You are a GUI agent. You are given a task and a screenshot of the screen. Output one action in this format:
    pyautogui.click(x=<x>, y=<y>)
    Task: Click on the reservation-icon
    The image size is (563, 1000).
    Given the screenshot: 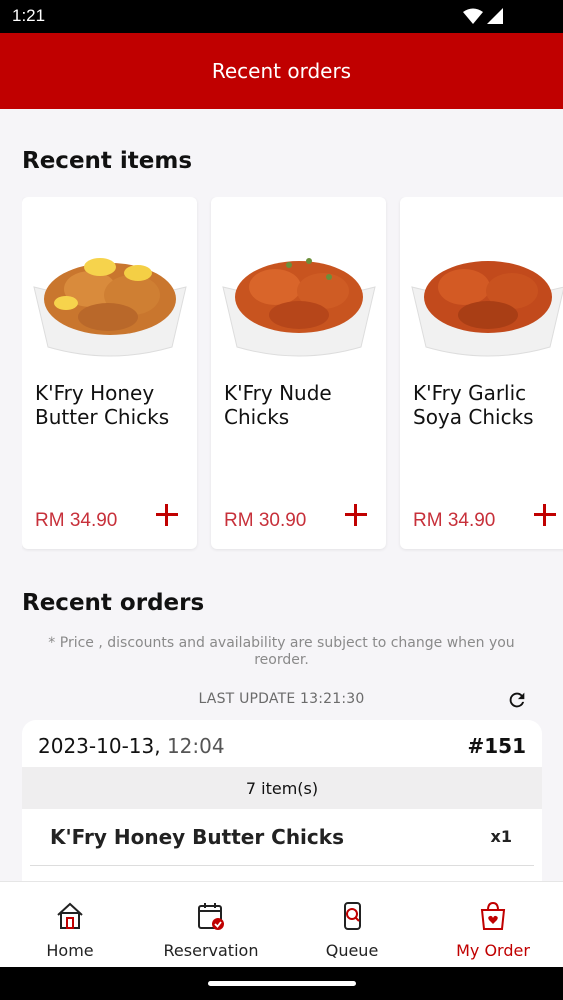 What is the action you would take?
    pyautogui.click(x=211, y=916)
    